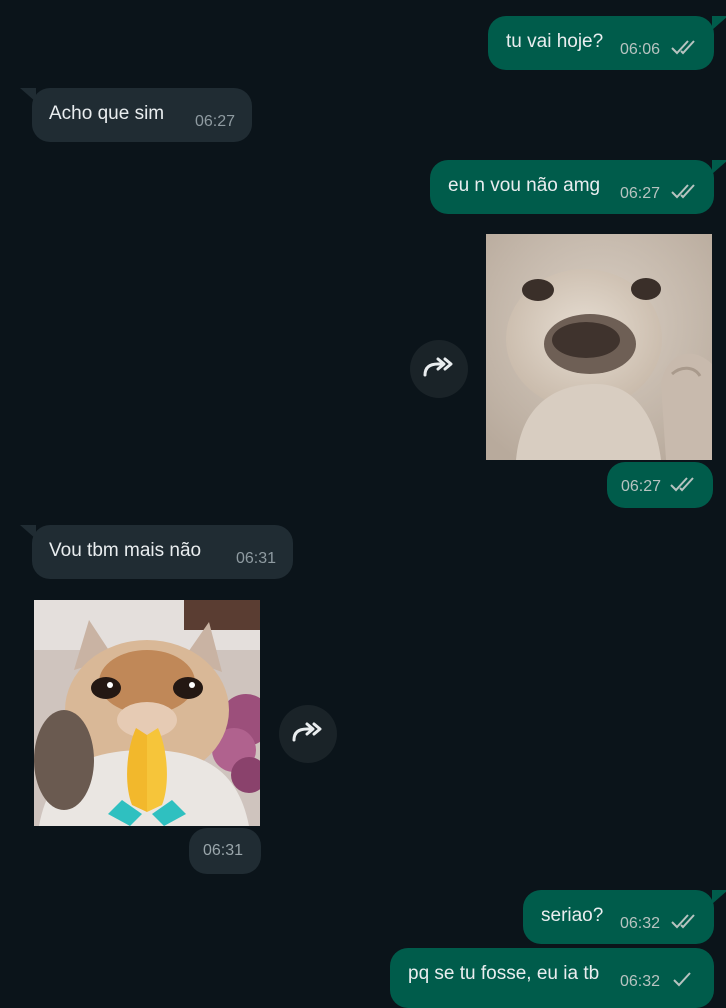 The width and height of the screenshot is (726, 1008). I want to click on message-bubble-outgoing: tu vai hoje? 06:06, so click(601, 43).